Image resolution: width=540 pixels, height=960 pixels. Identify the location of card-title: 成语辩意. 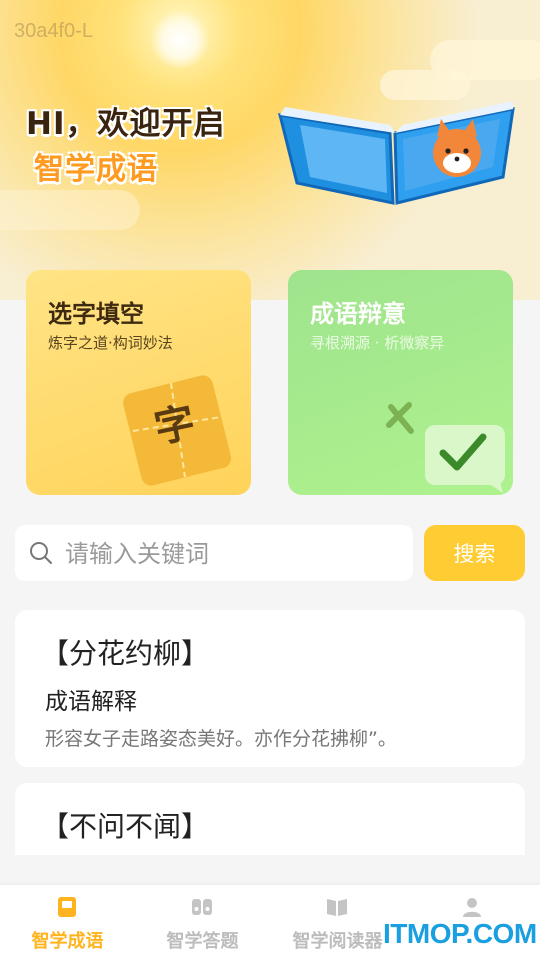
(358, 314).